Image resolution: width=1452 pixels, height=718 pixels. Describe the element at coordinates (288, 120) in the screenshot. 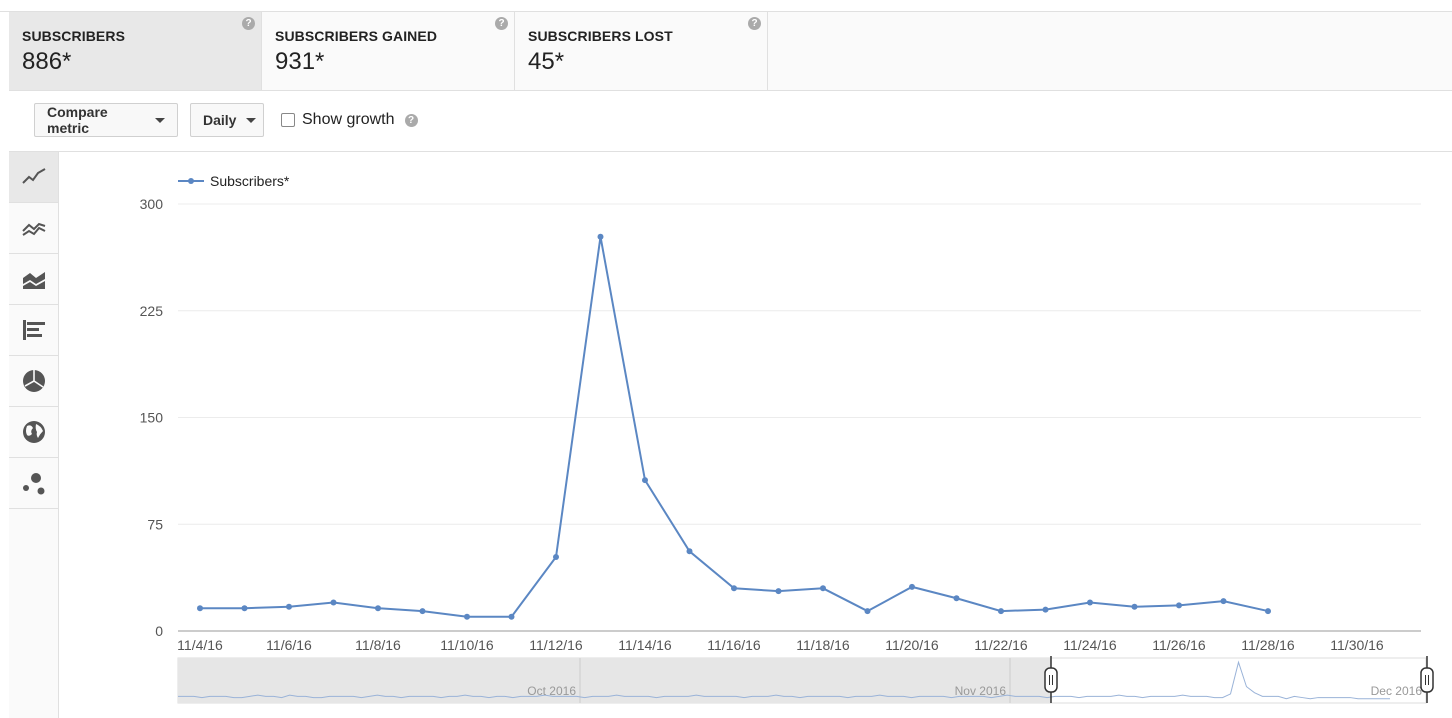

I see `show-growth-checkbox` at that location.